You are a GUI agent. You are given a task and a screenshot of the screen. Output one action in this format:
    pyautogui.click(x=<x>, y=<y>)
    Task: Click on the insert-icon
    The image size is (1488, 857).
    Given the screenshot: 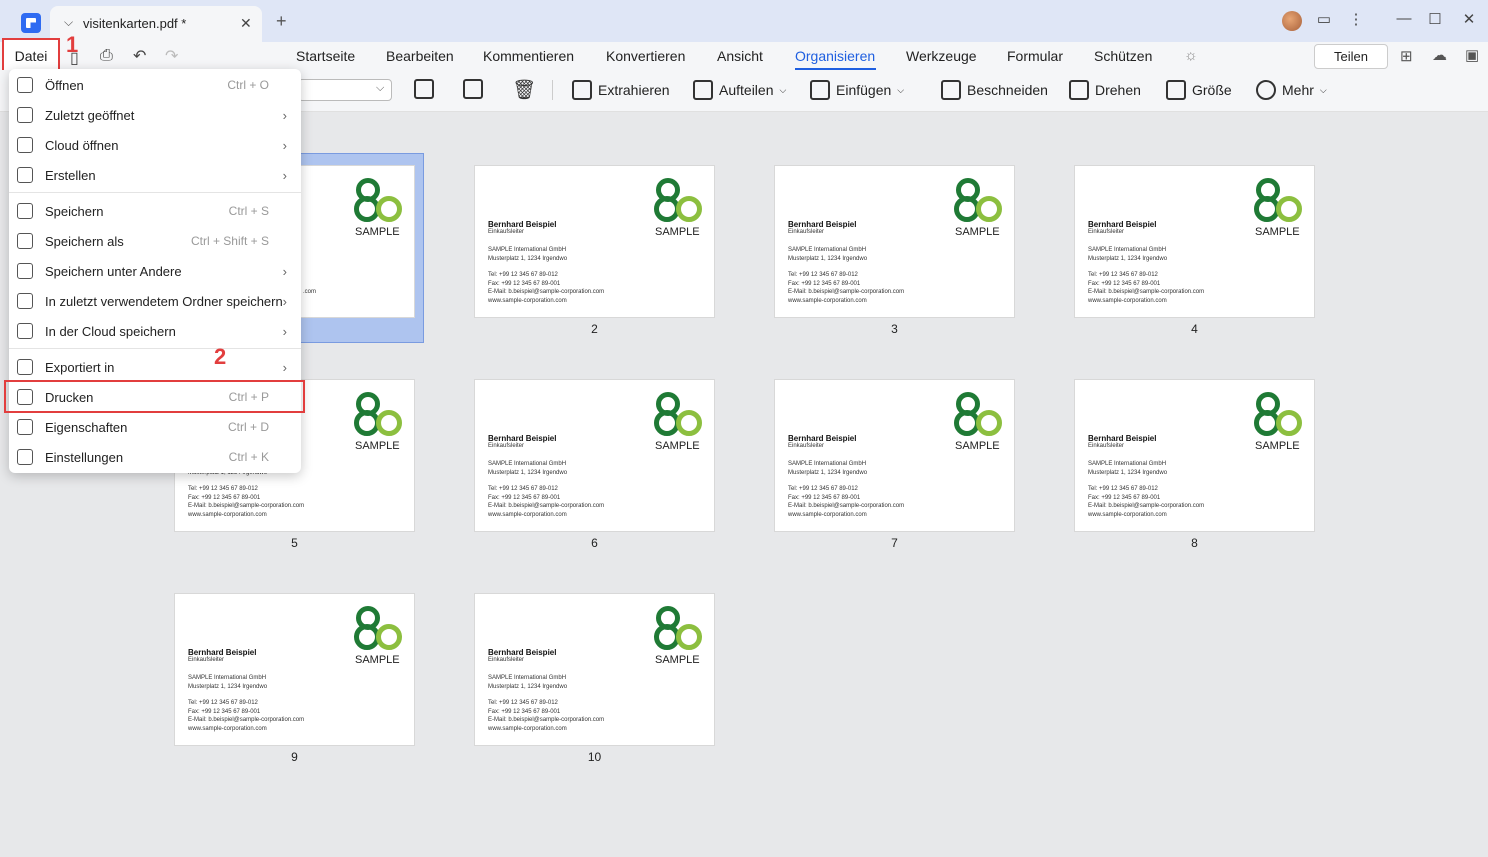 What is the action you would take?
    pyautogui.click(x=820, y=90)
    